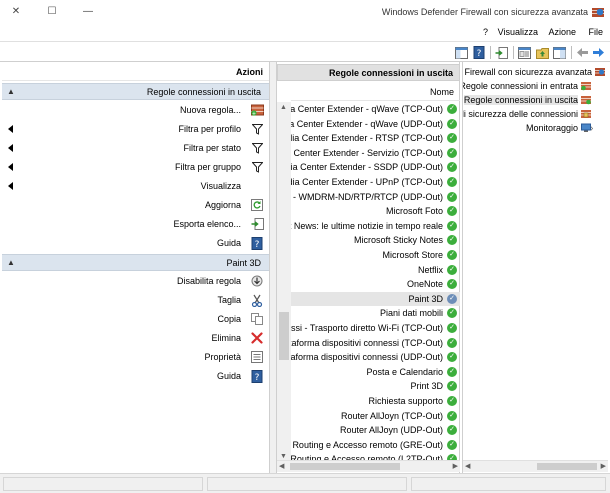 The width and height of the screenshot is (610, 493). What do you see at coordinates (375, 416) in the screenshot?
I see `rule-row: ✓ Router AllJoyn (TCP-Out)` at bounding box center [375, 416].